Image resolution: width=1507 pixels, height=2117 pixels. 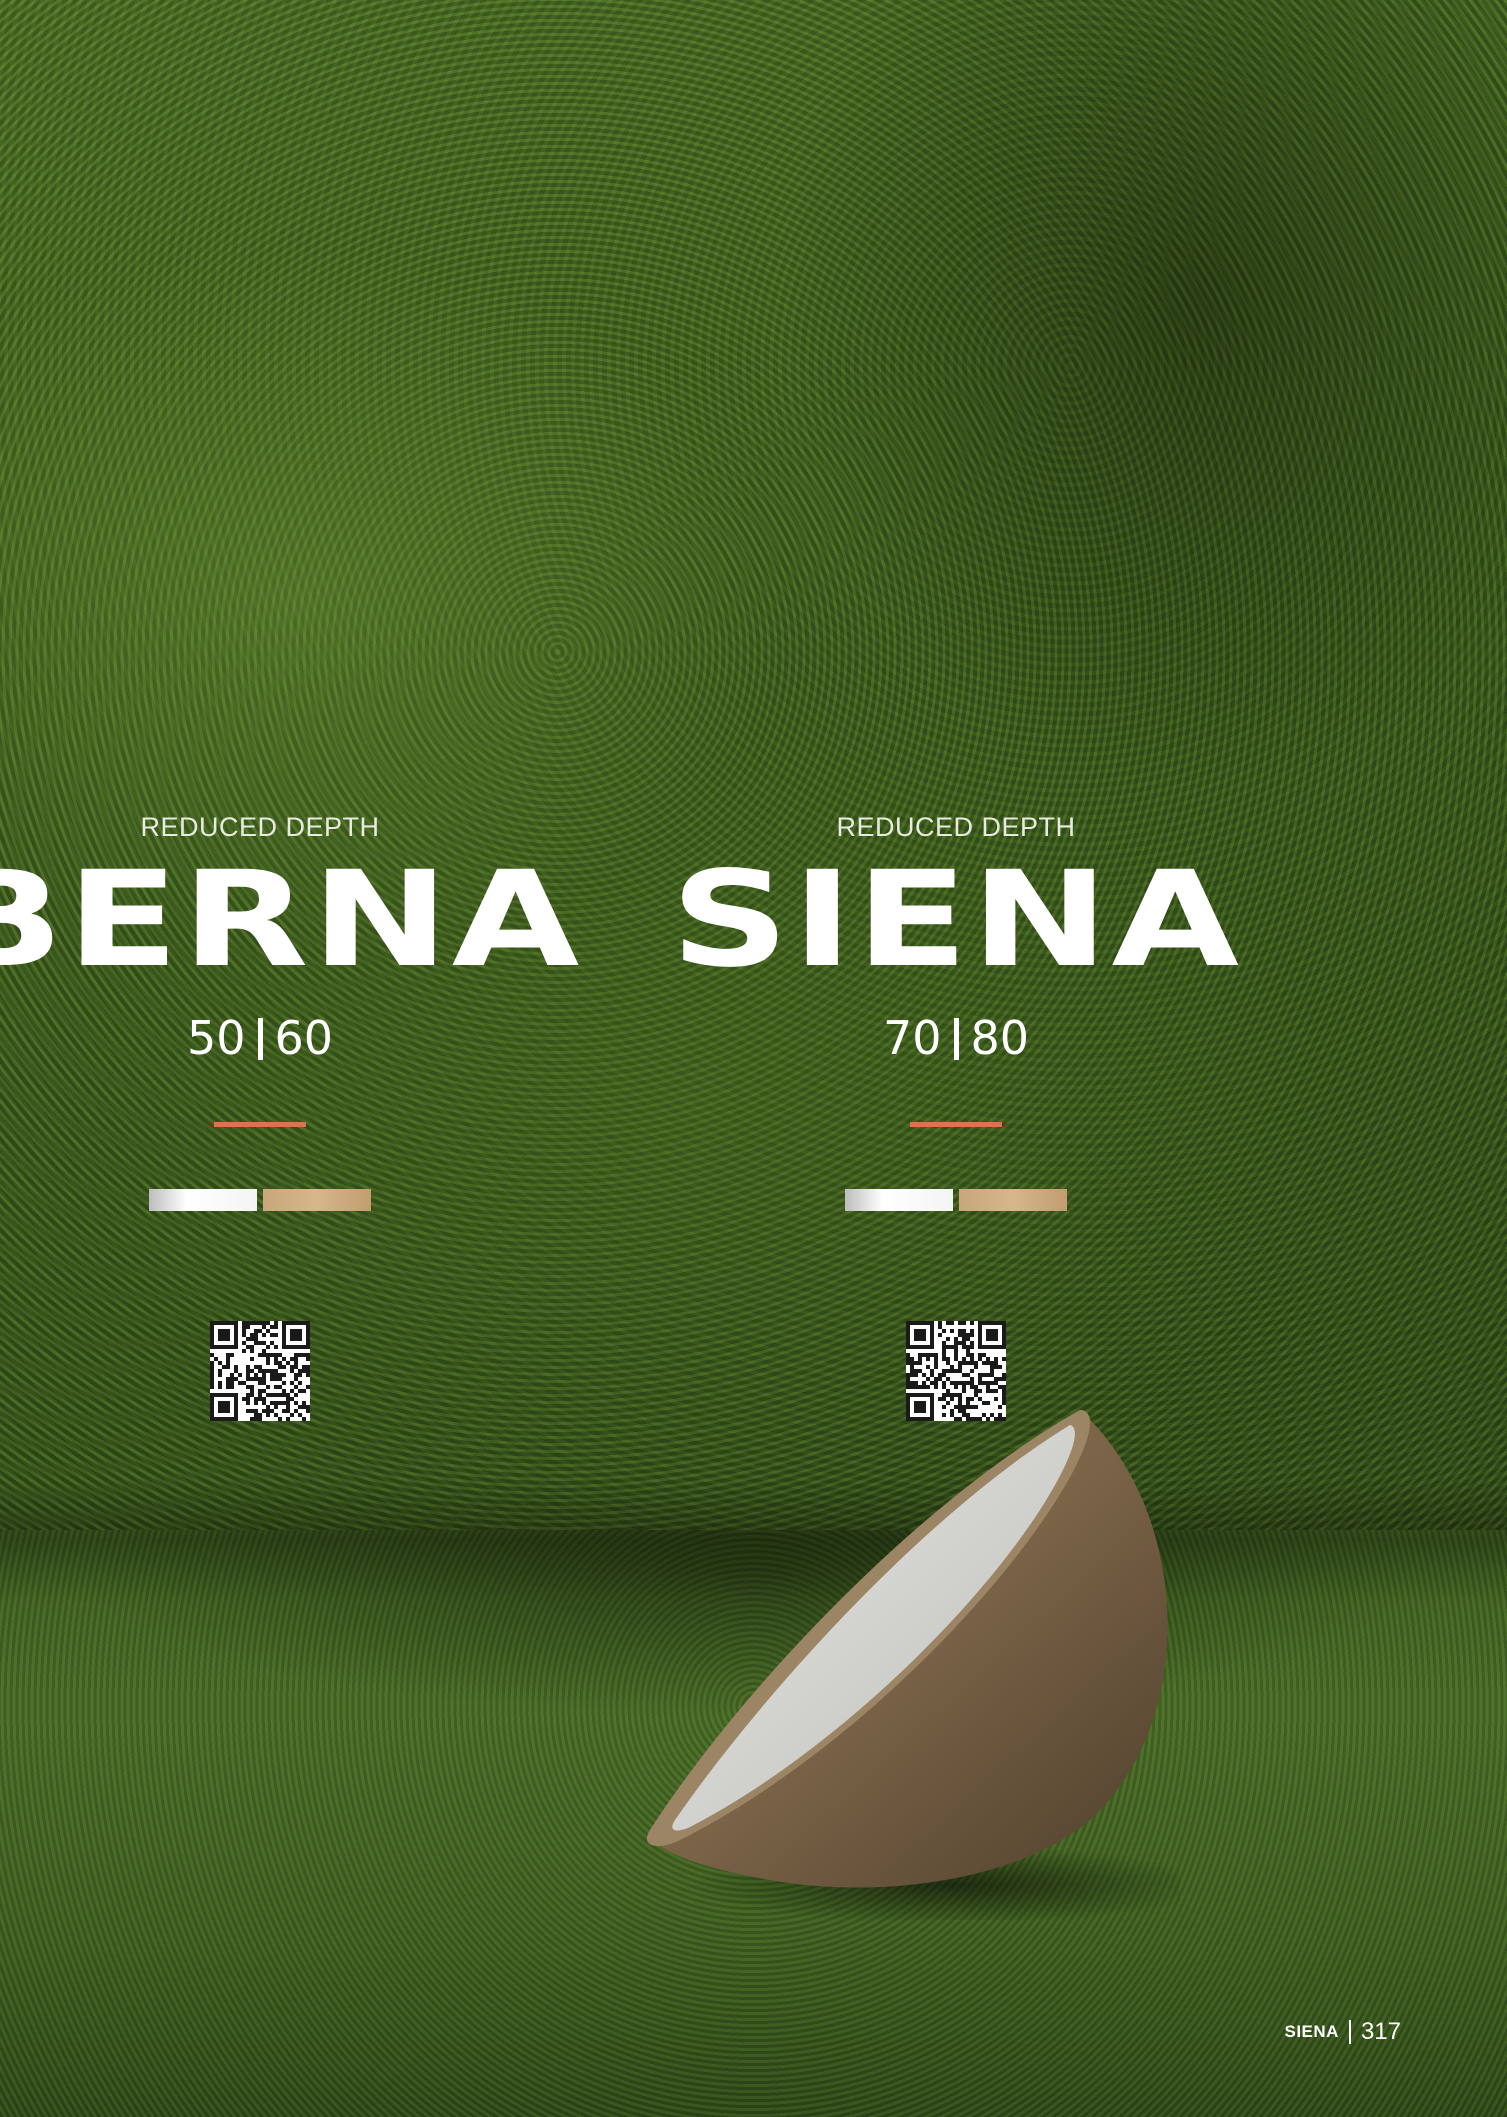 What do you see at coordinates (913, 1665) in the screenshot?
I see `washbasin-bowl-image` at bounding box center [913, 1665].